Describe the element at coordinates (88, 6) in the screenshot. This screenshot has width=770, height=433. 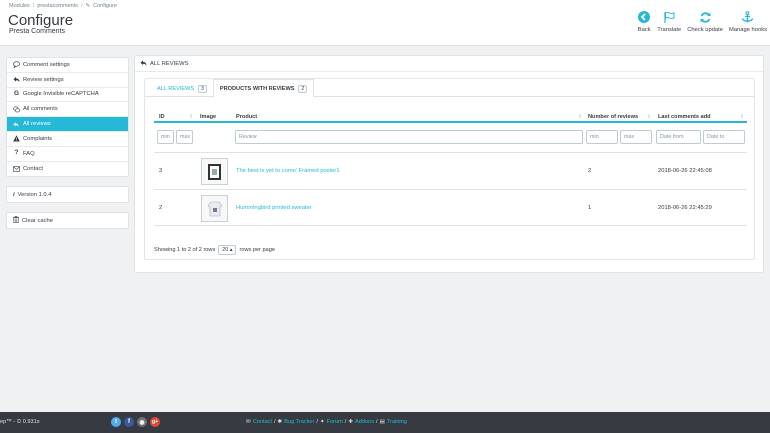
I see `pencil-icon: ✎` at that location.